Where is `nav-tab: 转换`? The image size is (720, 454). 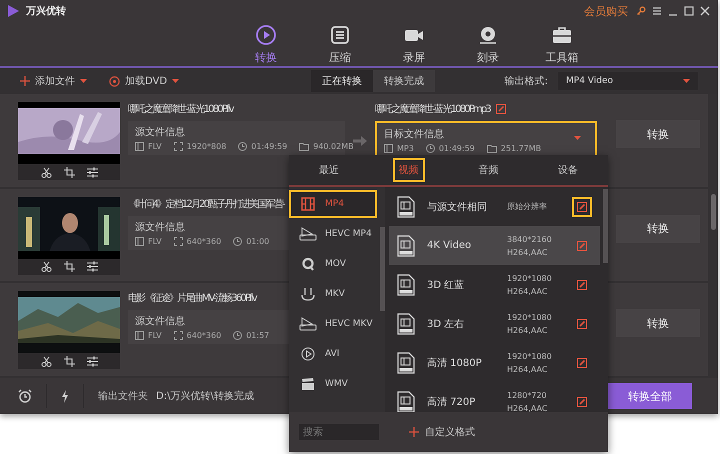
nav-tab: 转换 is located at coordinates (266, 44).